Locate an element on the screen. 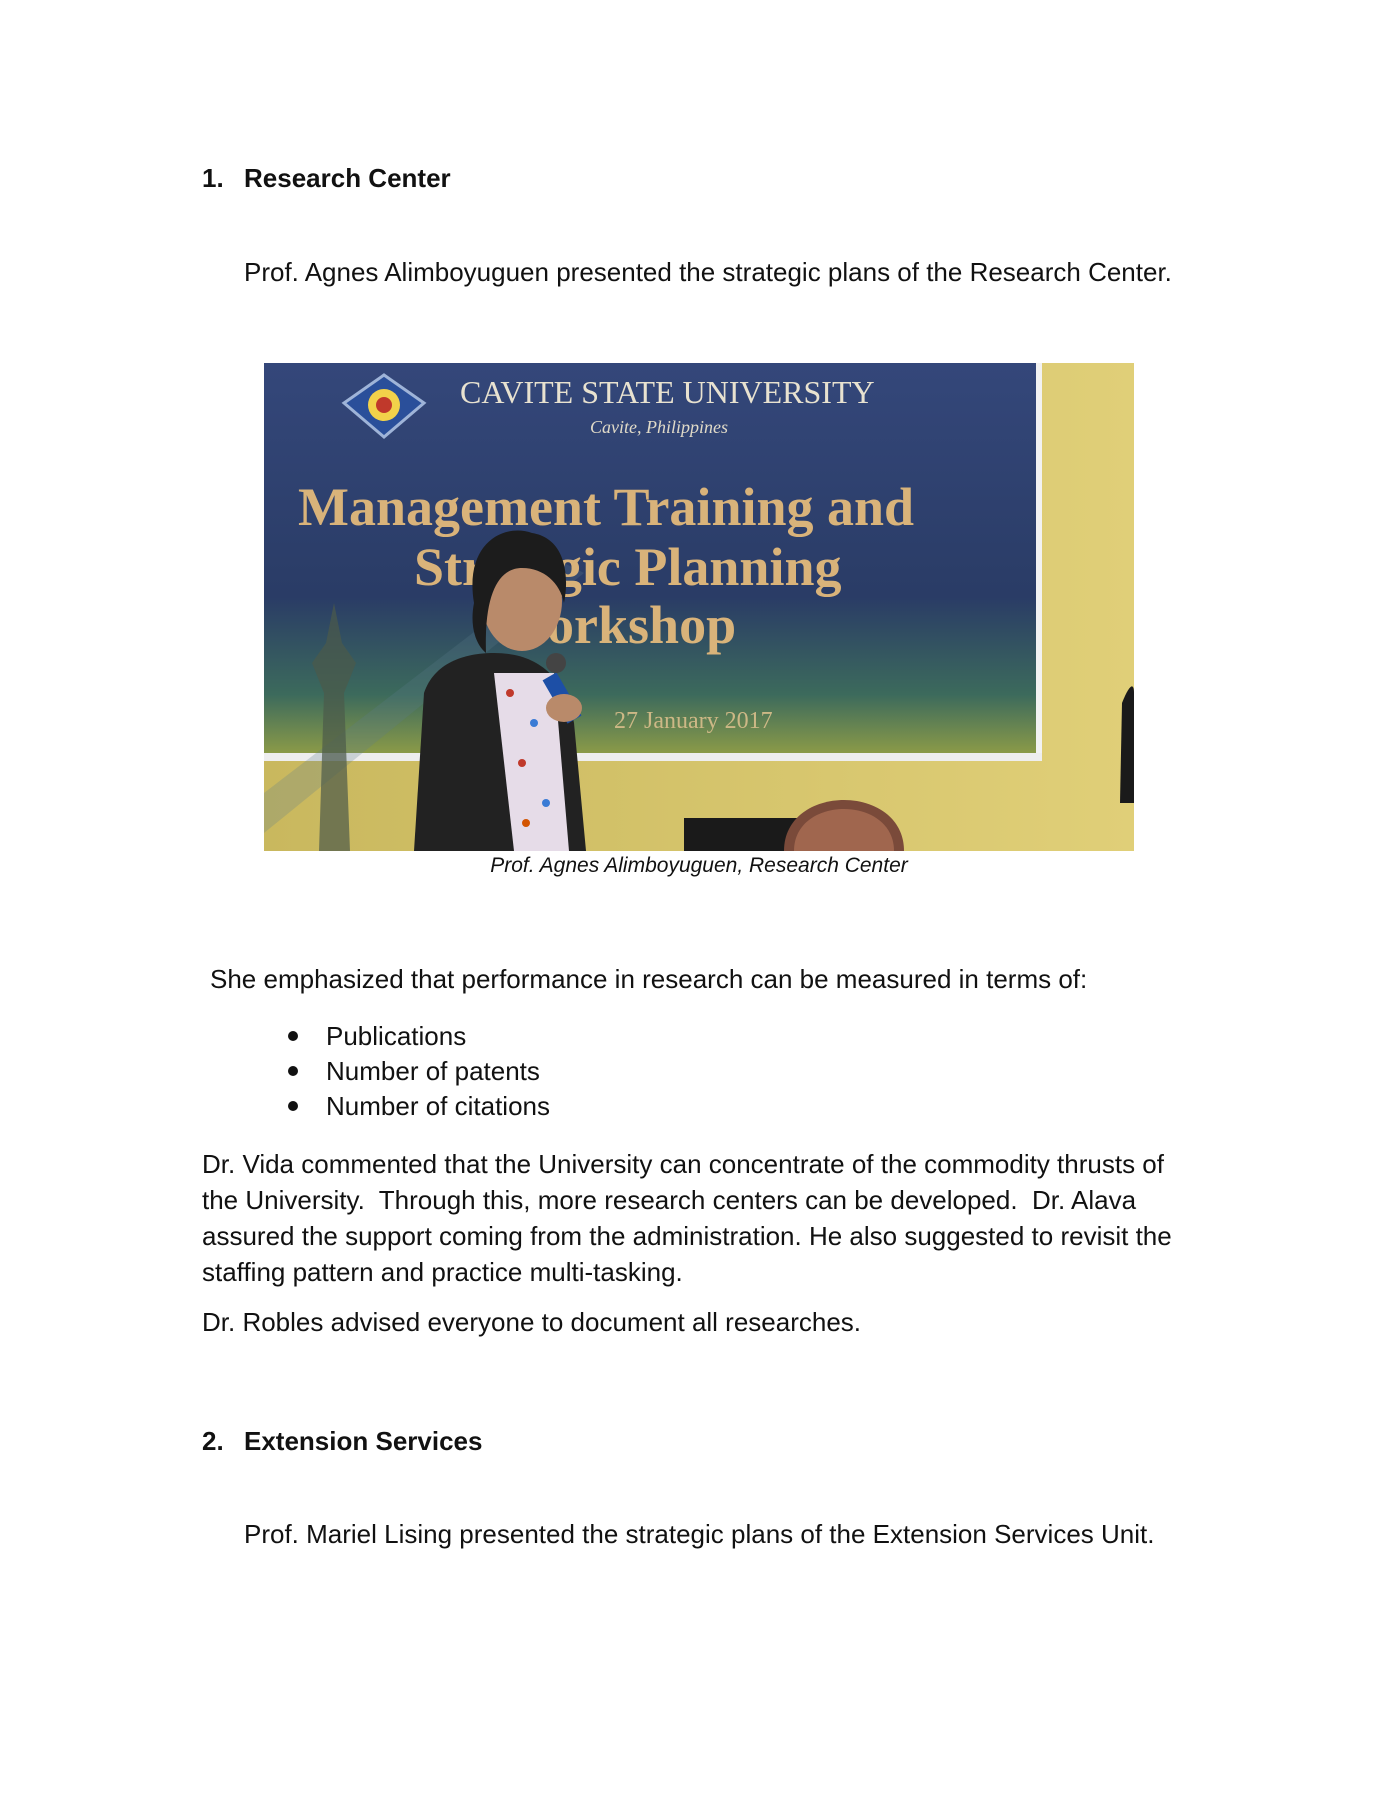 Image resolution: width=1390 pixels, height=1800 pixels. section-1-number: 1. is located at coordinates (213, 178).